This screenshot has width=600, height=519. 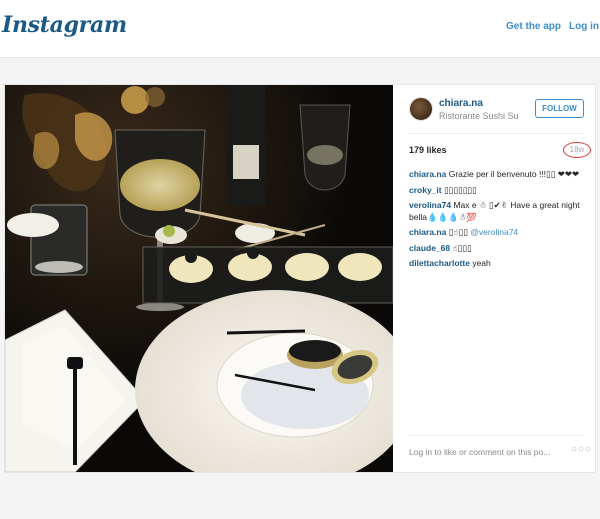 I want to click on comment-text: yeah, so click(x=481, y=263).